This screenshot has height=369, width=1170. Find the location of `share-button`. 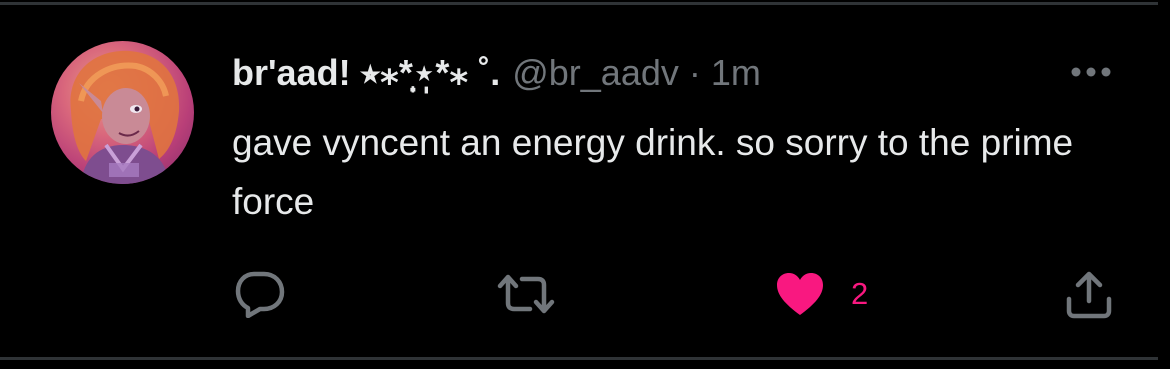

share-button is located at coordinates (1089, 294).